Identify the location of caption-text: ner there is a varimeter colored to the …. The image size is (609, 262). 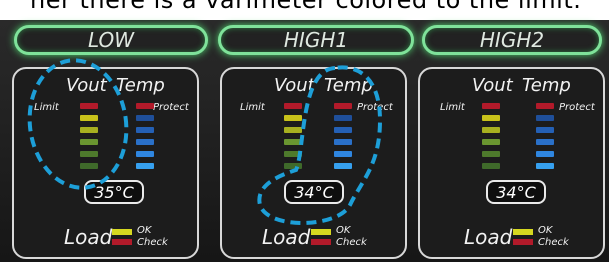
(306, 7).